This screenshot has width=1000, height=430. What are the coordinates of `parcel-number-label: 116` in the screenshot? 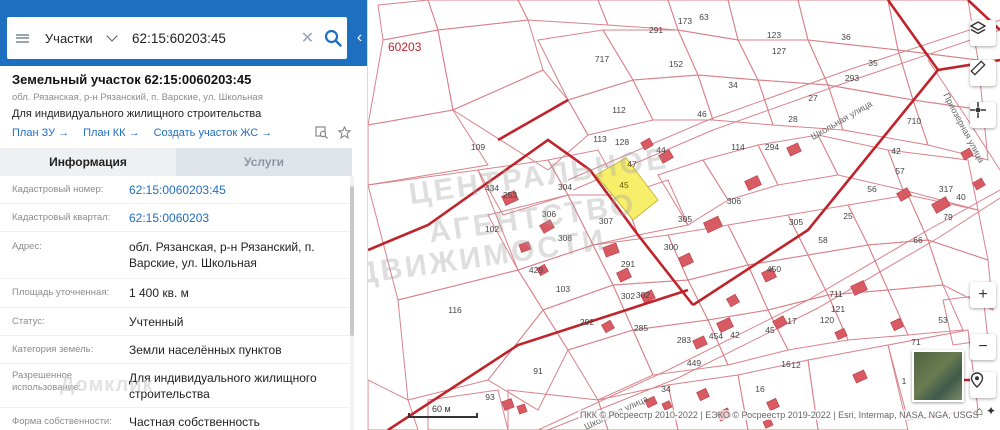 It's located at (455, 310).